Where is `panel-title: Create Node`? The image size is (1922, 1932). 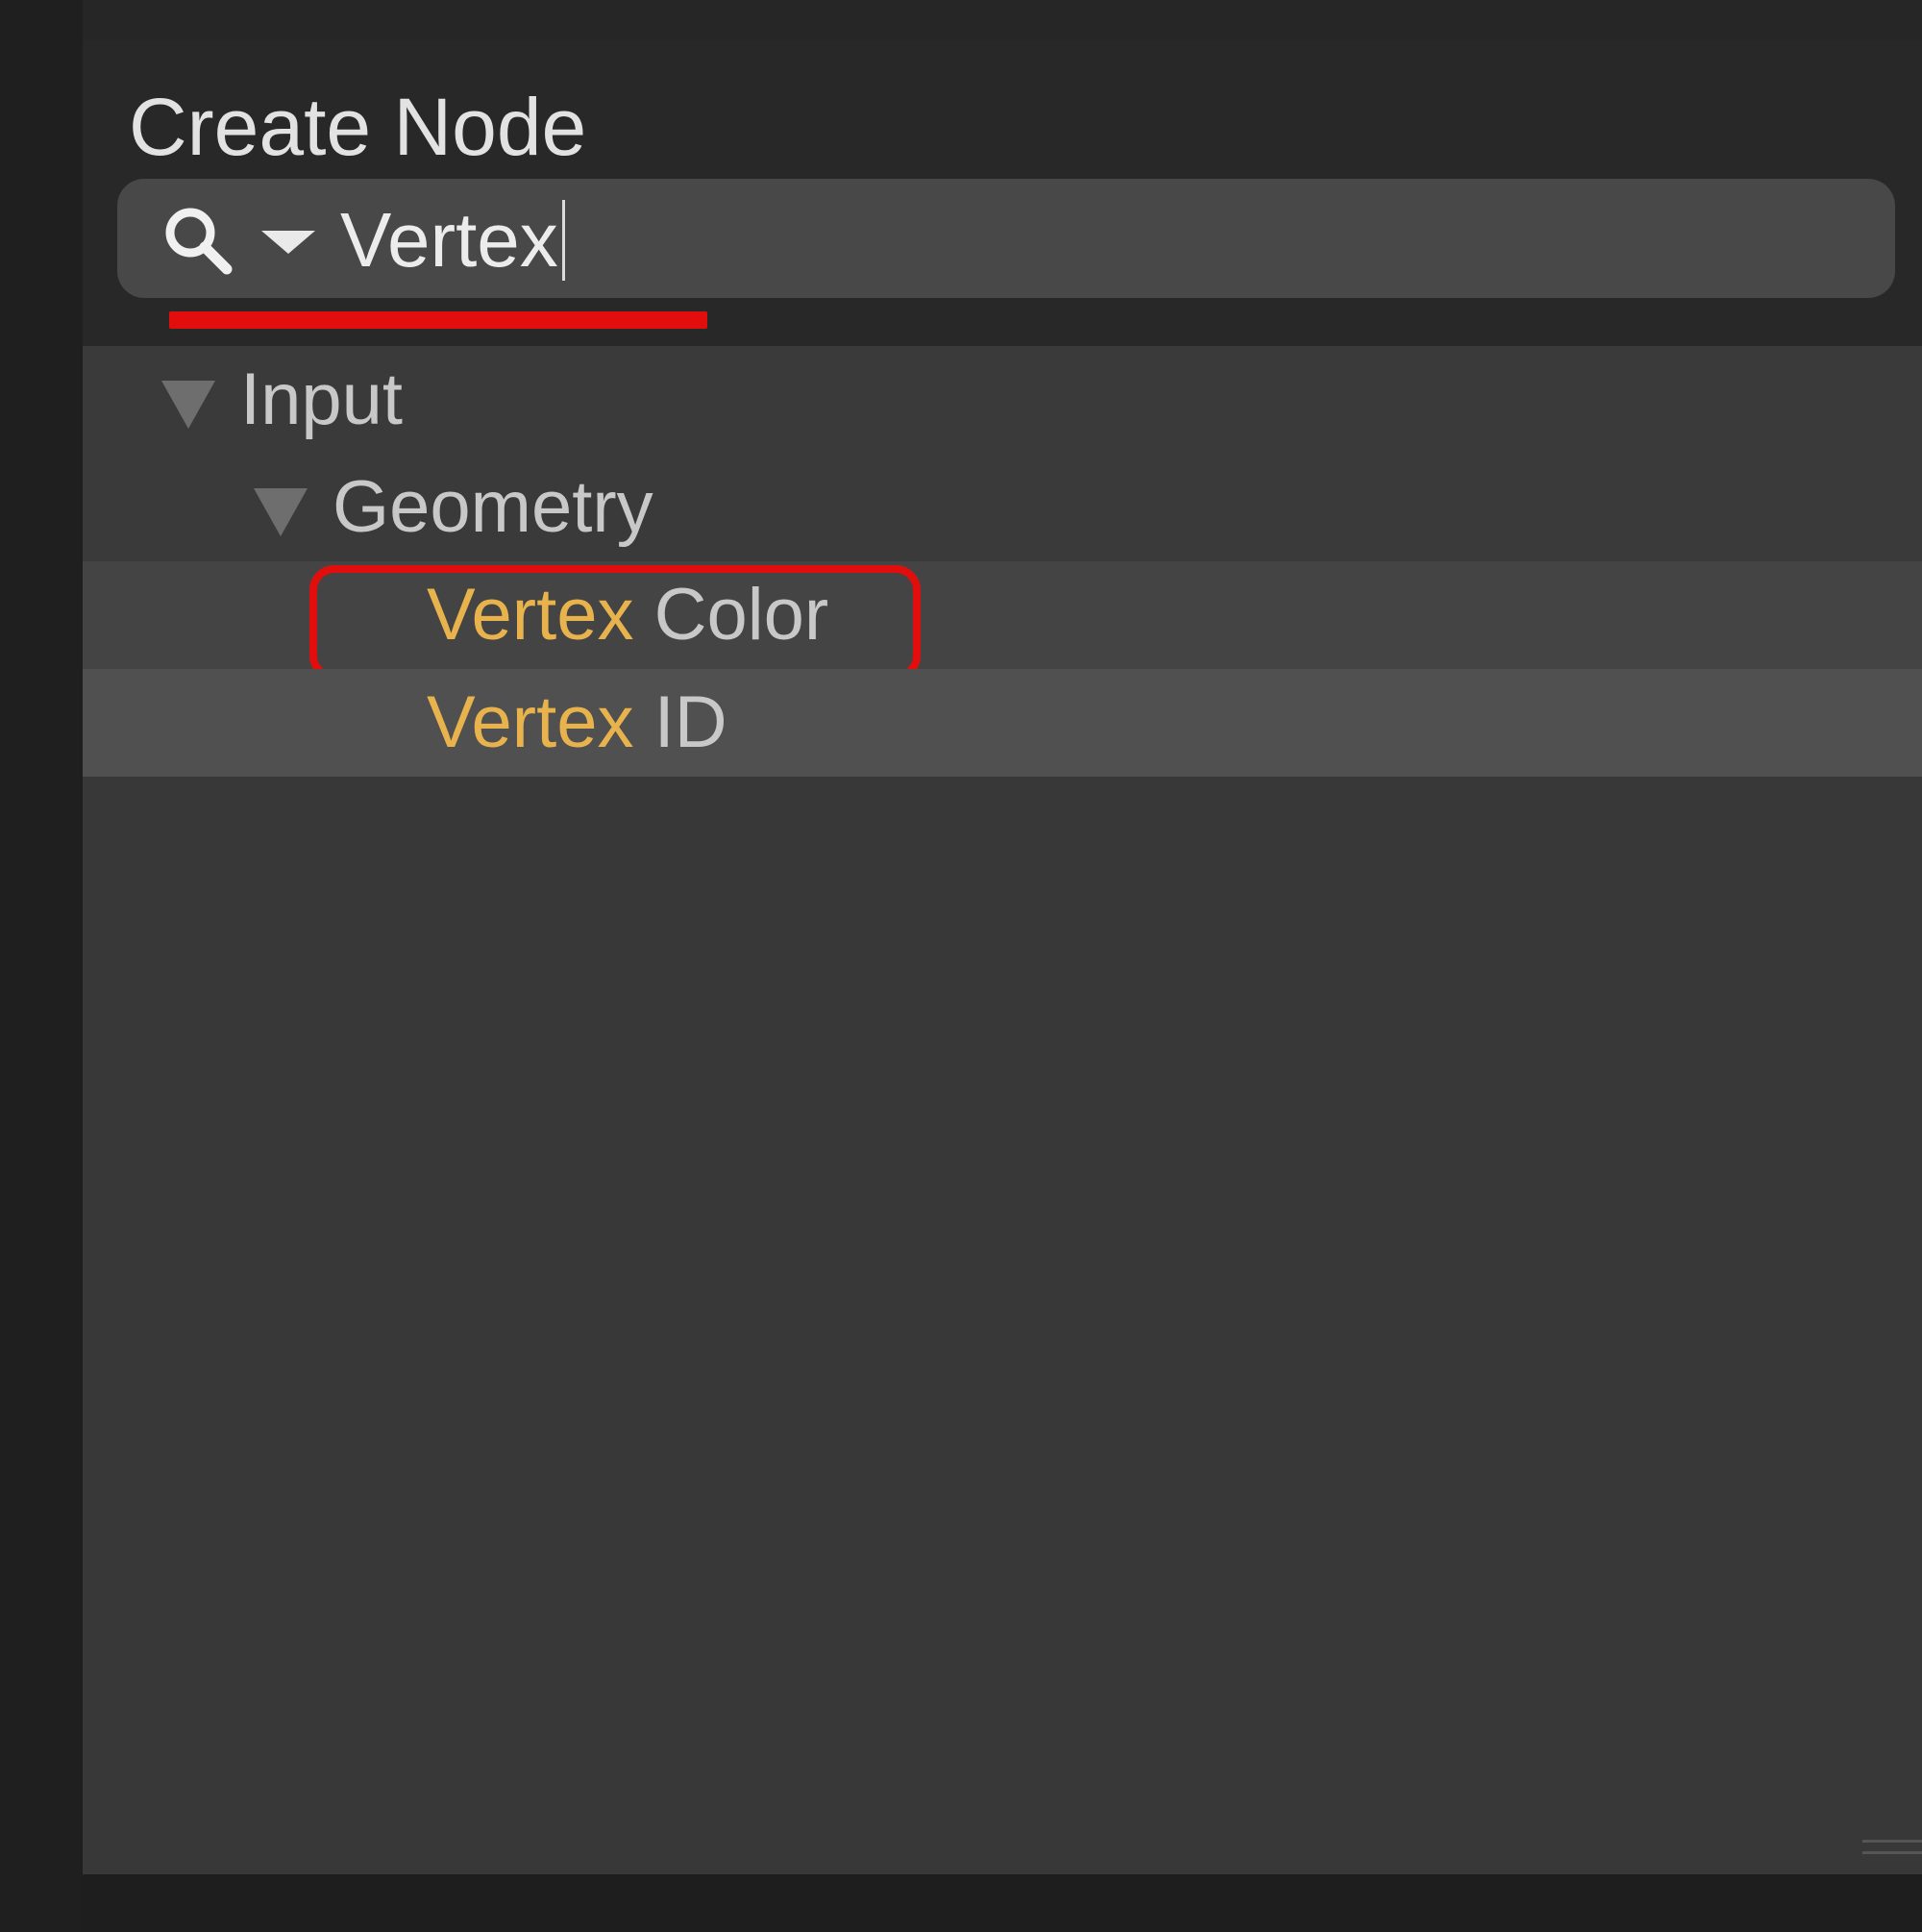
panel-title: Create Node is located at coordinates (358, 127).